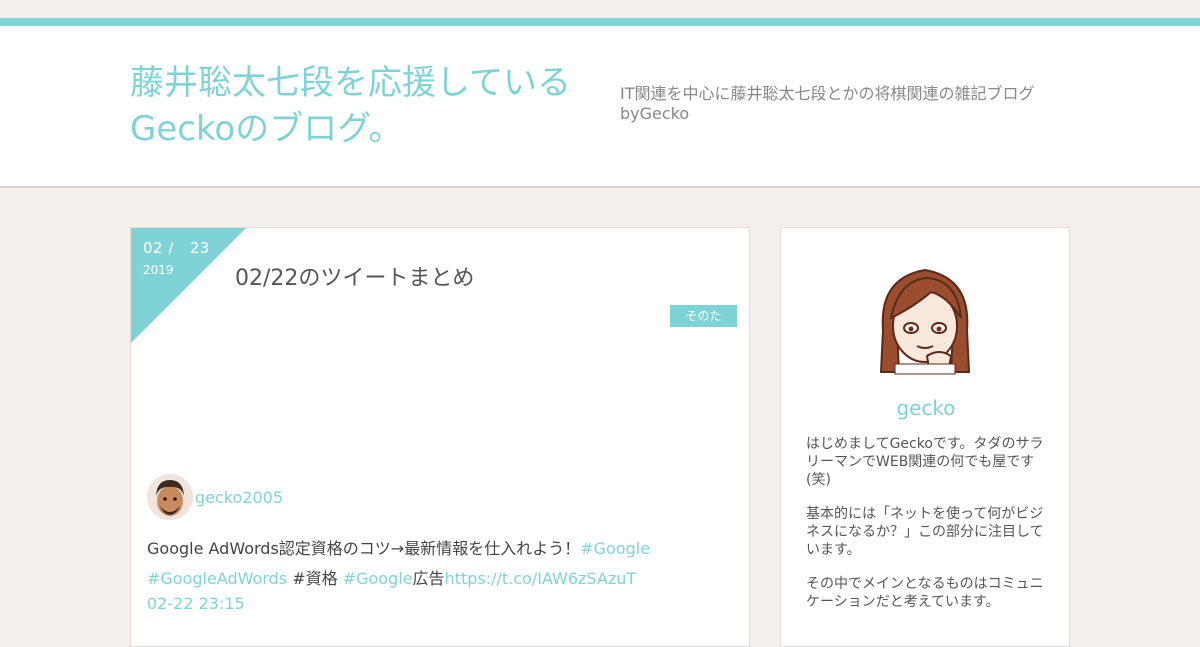  I want to click on profile-paragraph: はじめましてGeckoです。タダのサラリーマンでWEB関連の何でも屋です(笑), so click(925, 462).